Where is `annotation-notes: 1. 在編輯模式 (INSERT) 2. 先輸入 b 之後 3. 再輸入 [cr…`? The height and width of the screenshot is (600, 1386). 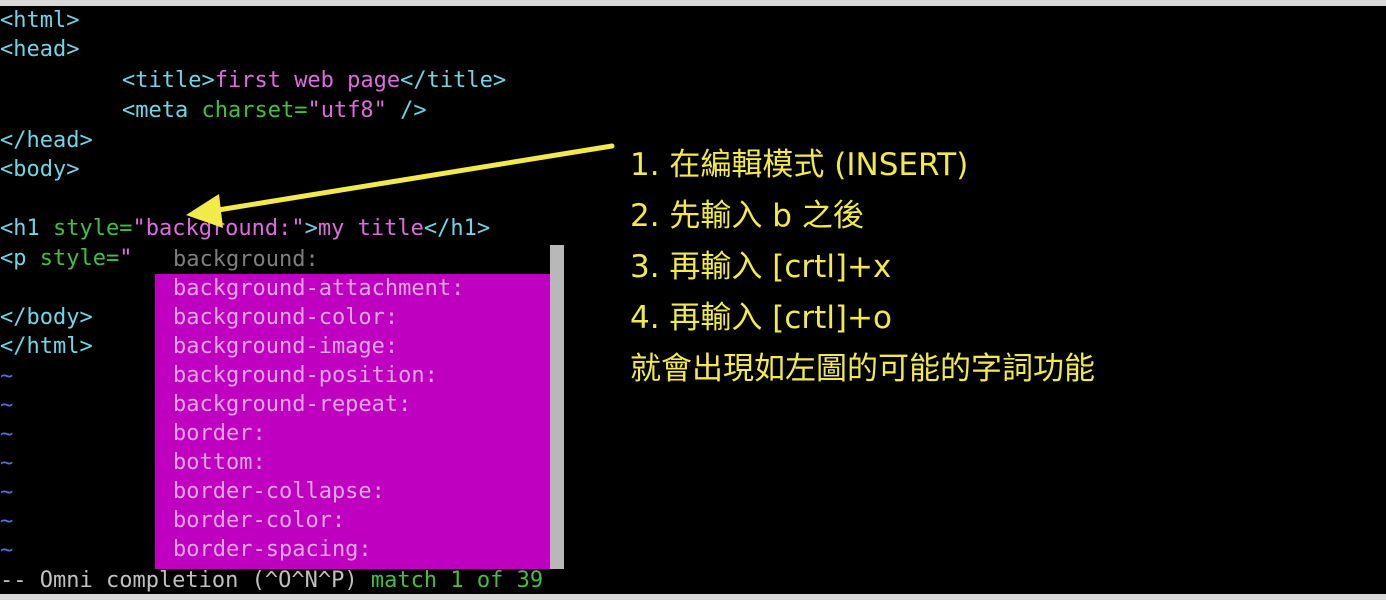
annotation-notes: 1. 在編輯模式 (INSERT) 2. 先輸入 b 之後 3. 再輸入 [cr… is located at coordinates (862, 267).